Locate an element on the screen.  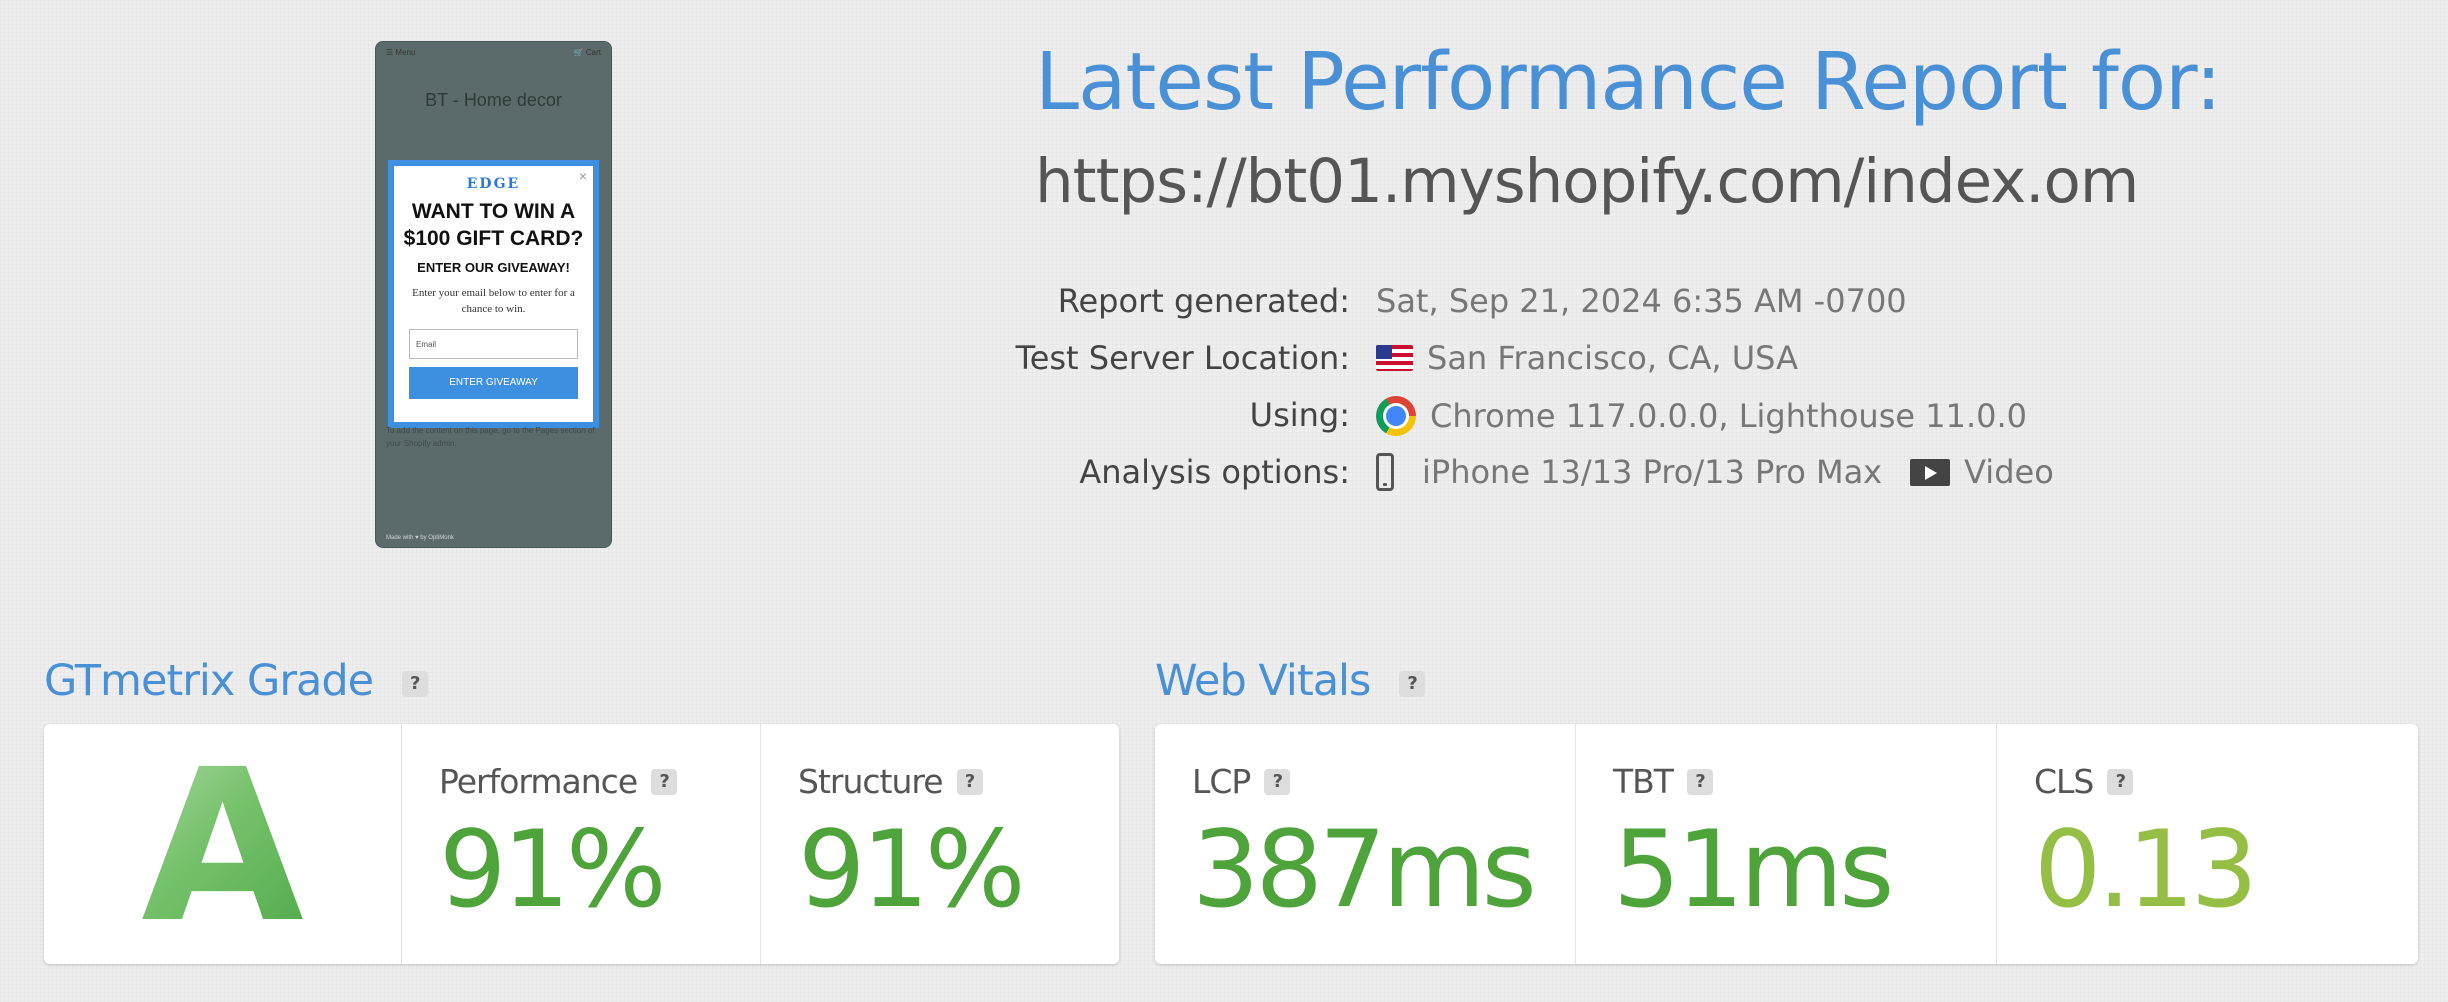
gtmetrix-grade-title: GTmetrix Grade ? is located at coordinates (236, 681).